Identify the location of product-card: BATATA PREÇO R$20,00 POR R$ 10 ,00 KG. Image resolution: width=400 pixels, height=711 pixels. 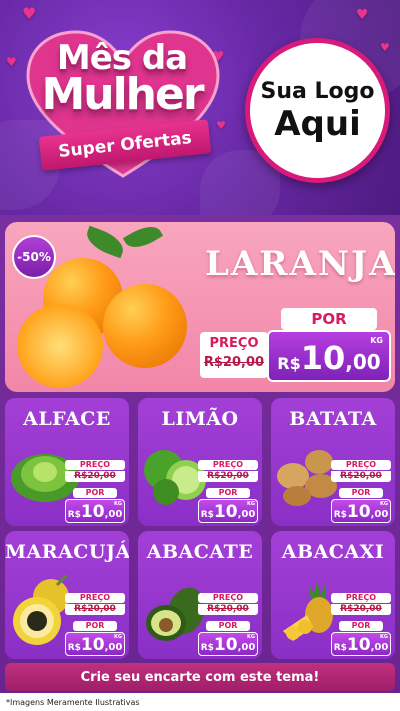
(333, 462).